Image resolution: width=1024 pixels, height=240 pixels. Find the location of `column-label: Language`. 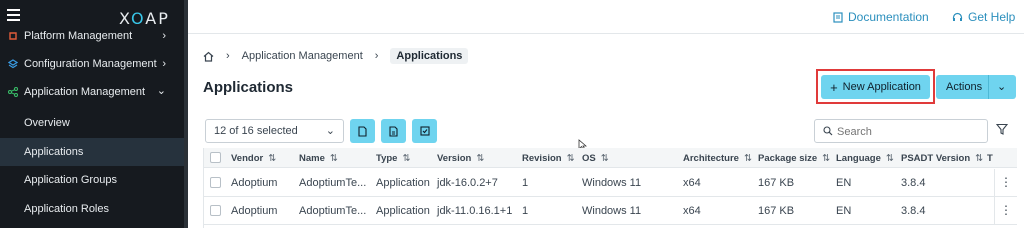

column-label: Language is located at coordinates (858, 158).